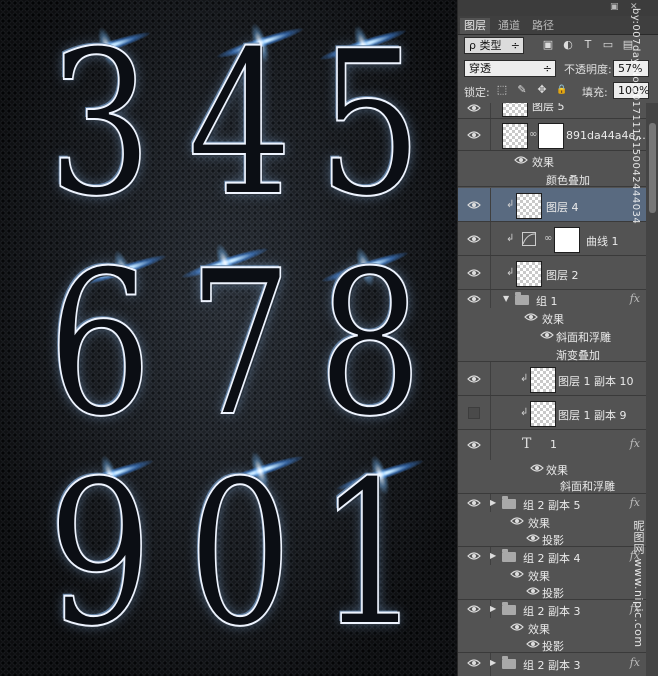 The width and height of the screenshot is (658, 676). Describe the element at coordinates (635, 116) in the screenshot. I see `watermark-id-text: by:007day No:20171115150042444034` at that location.